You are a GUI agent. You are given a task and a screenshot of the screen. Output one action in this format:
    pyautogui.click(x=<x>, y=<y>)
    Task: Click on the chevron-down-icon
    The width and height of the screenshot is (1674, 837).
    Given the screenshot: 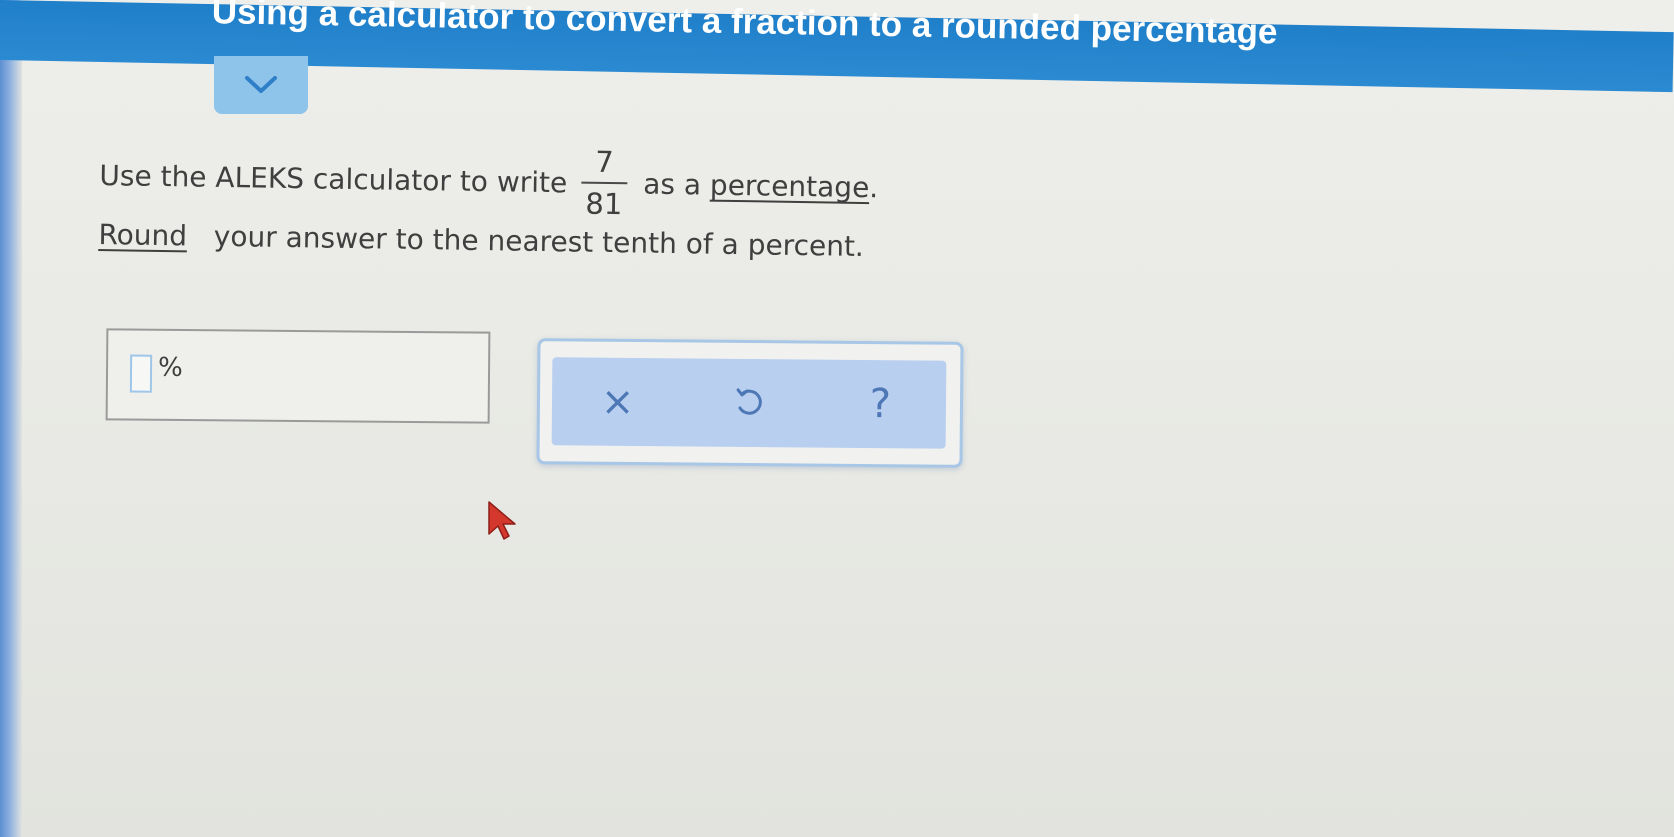 What is the action you would take?
    pyautogui.click(x=261, y=84)
    